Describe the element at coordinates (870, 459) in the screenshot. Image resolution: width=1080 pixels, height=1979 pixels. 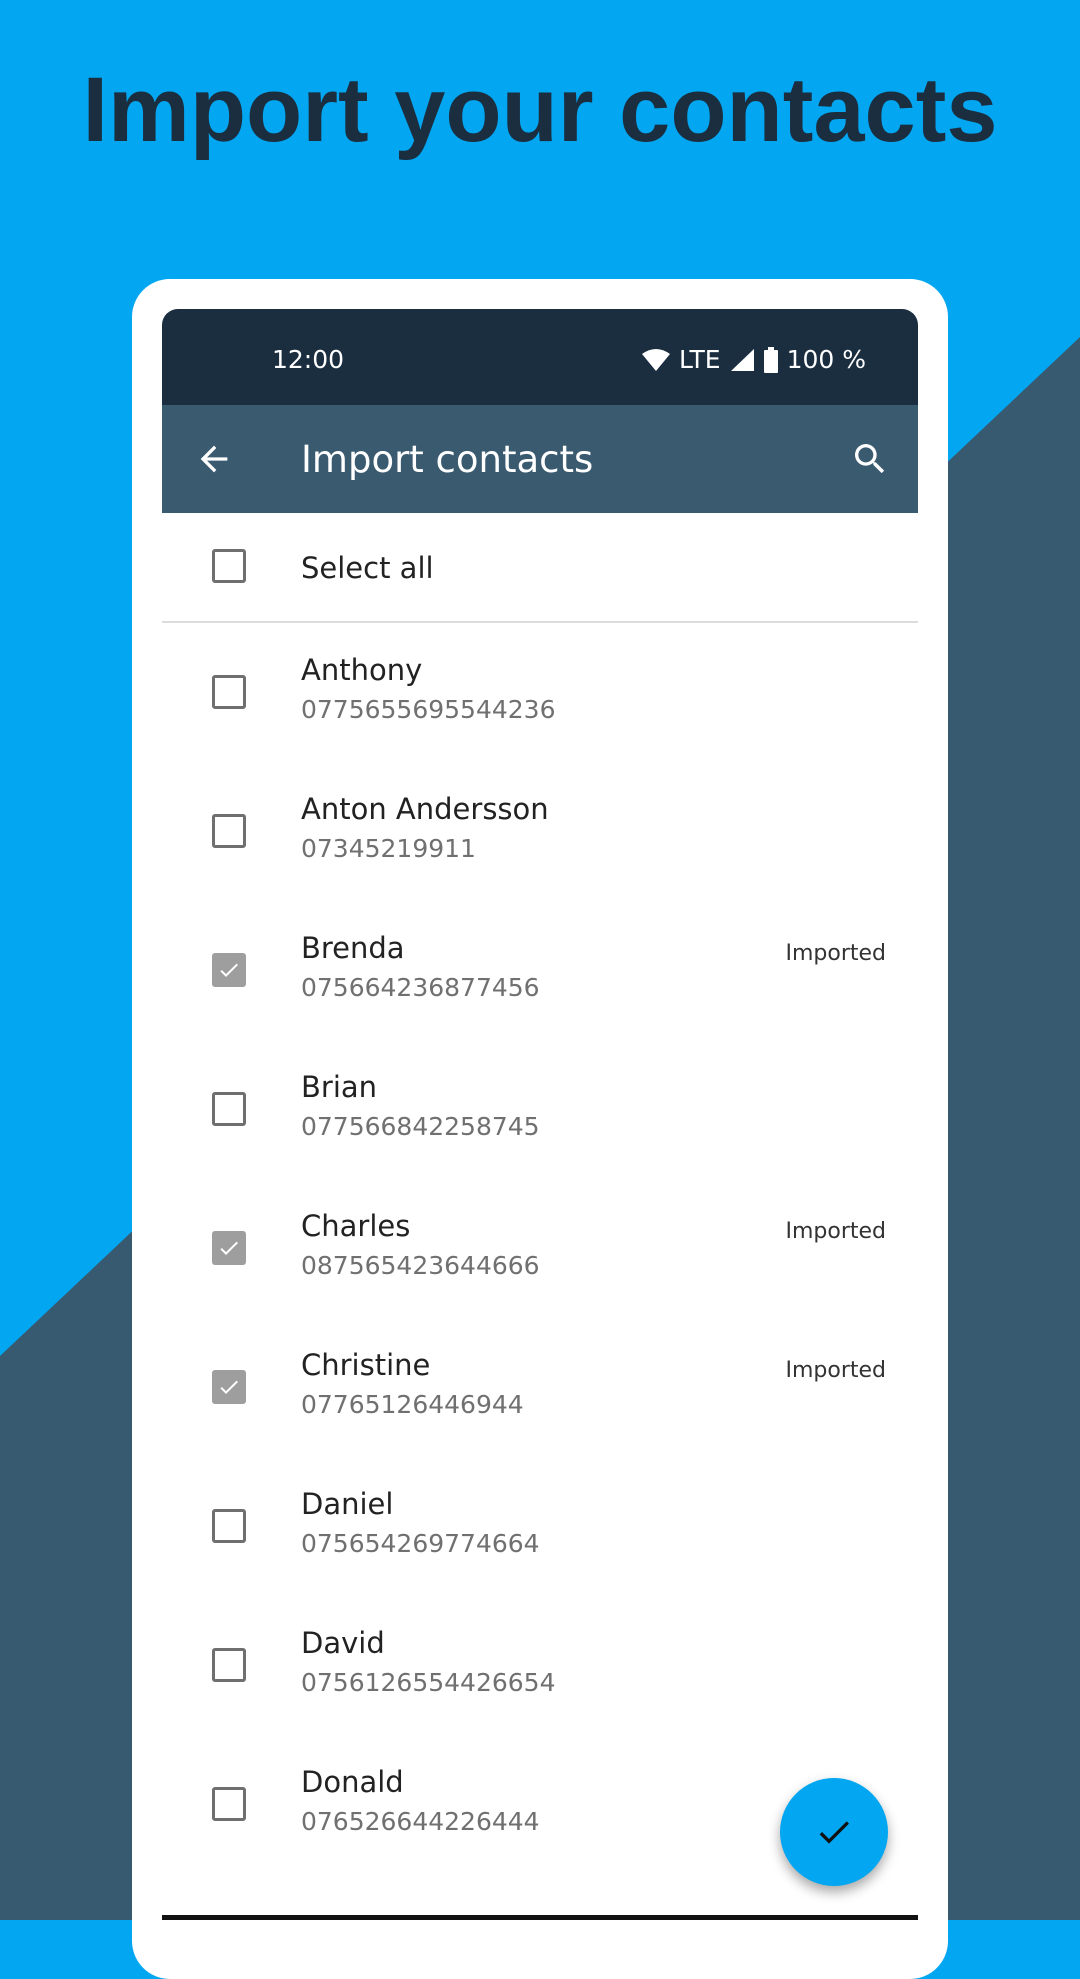
I see `search-icon` at that location.